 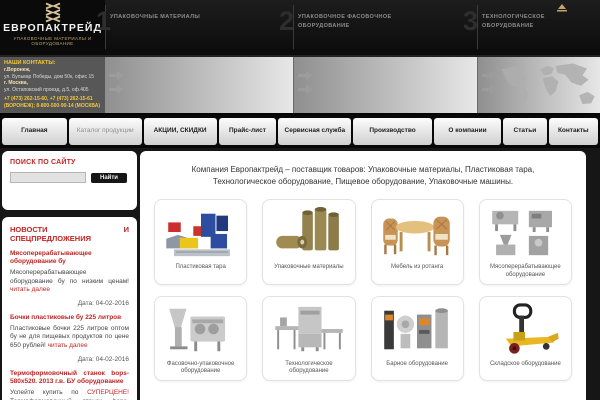 I want to click on news-heading-line2: СПЕЦПРЕДЛОЖЕНИЯ, so click(x=51, y=238).